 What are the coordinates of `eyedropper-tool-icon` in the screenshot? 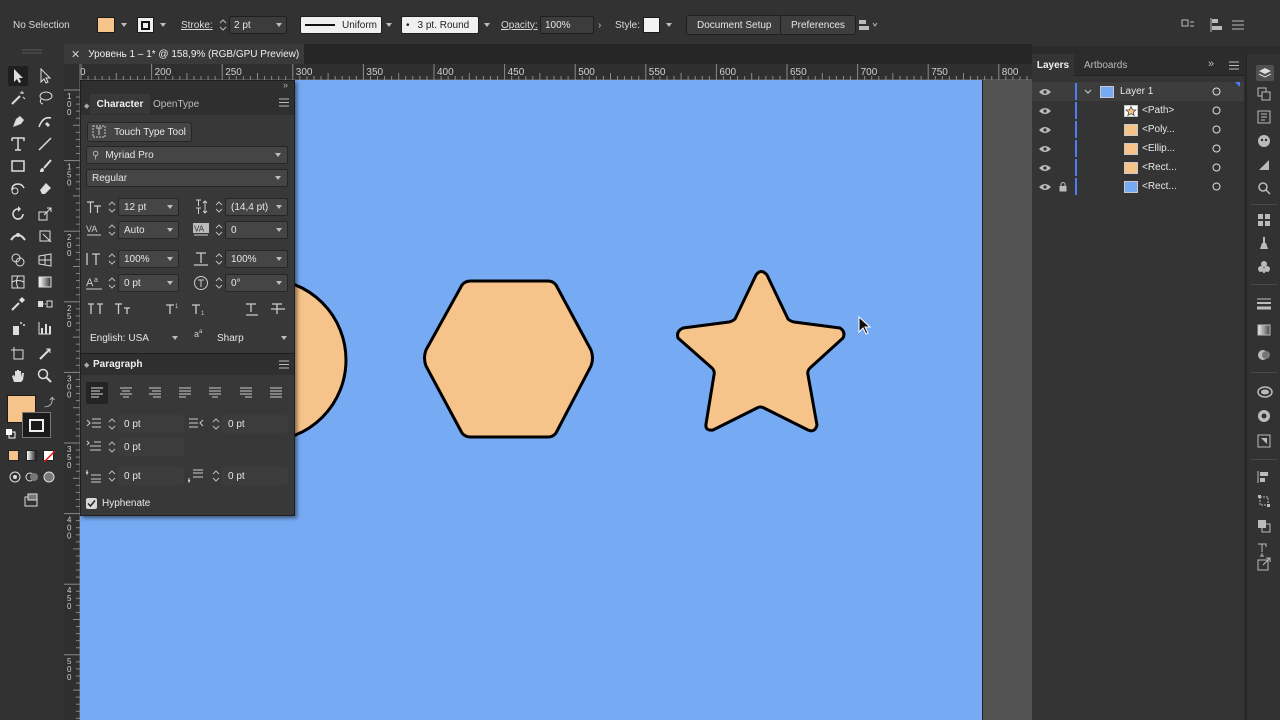 It's located at (18, 304).